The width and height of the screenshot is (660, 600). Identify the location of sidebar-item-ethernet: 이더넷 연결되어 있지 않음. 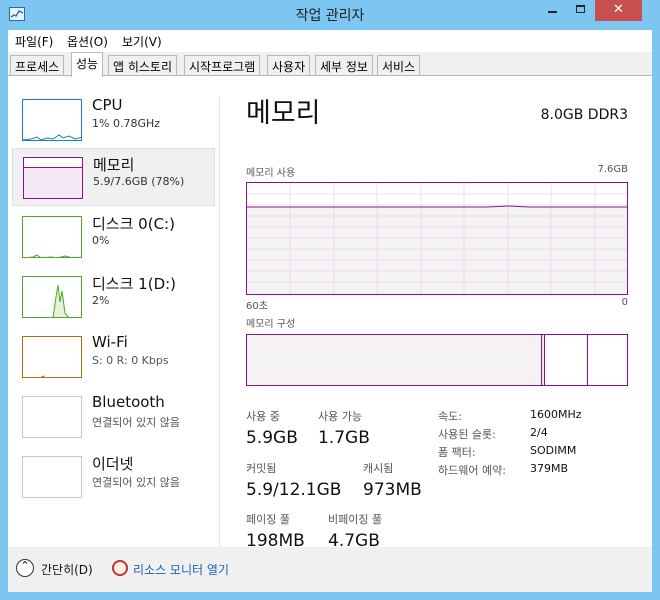
(113, 477).